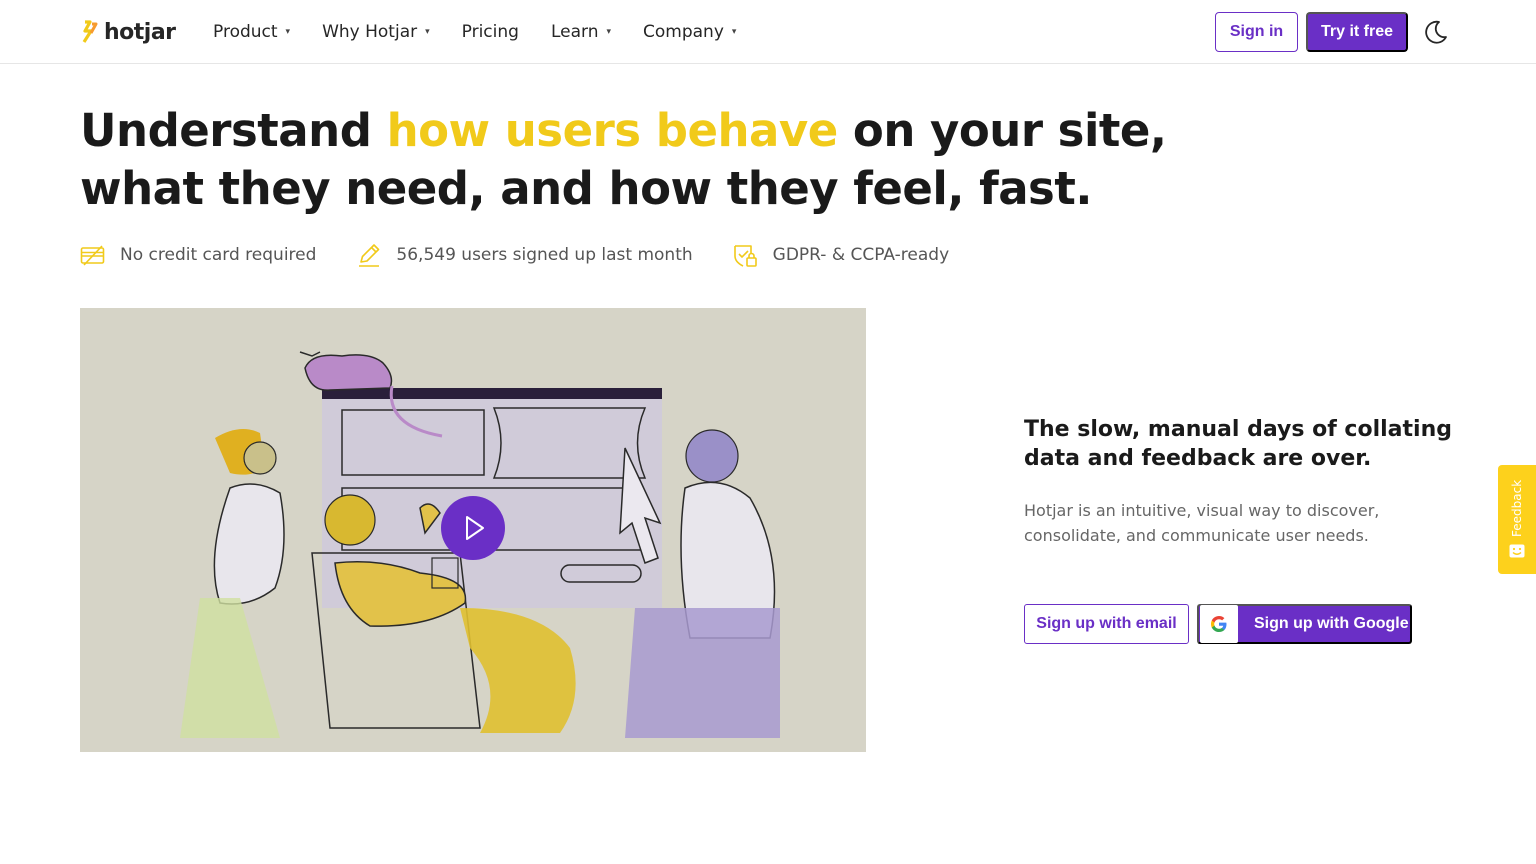 The height and width of the screenshot is (864, 1536). What do you see at coordinates (1106, 624) in the screenshot?
I see `sign-up-email-button: Sign up with email` at bounding box center [1106, 624].